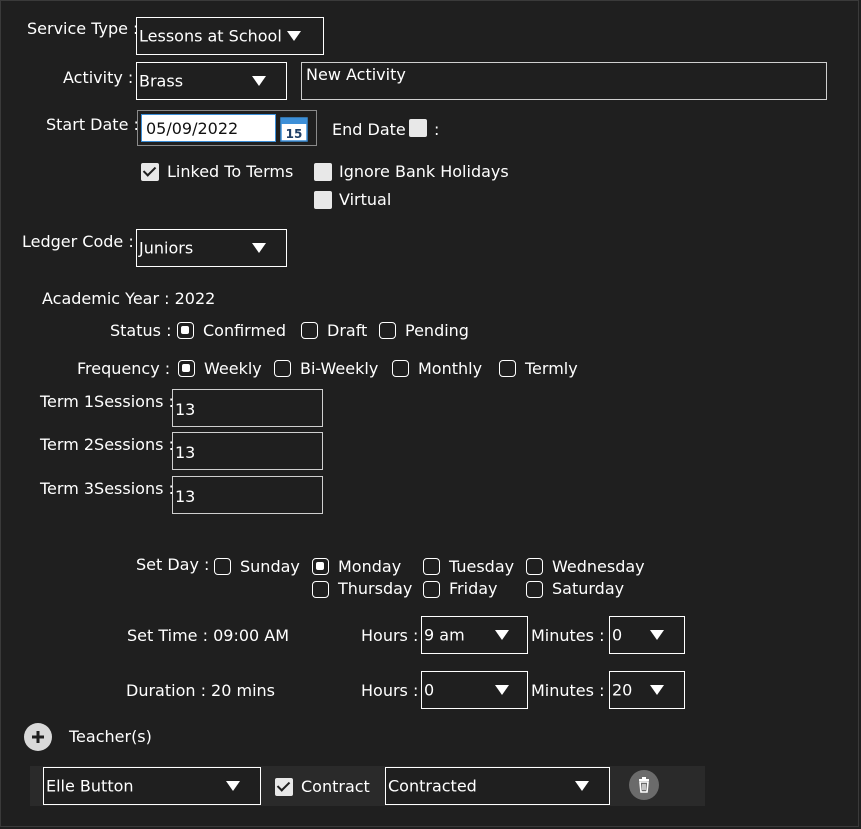  I want to click on frequency-radio-biweekly, so click(282, 368).